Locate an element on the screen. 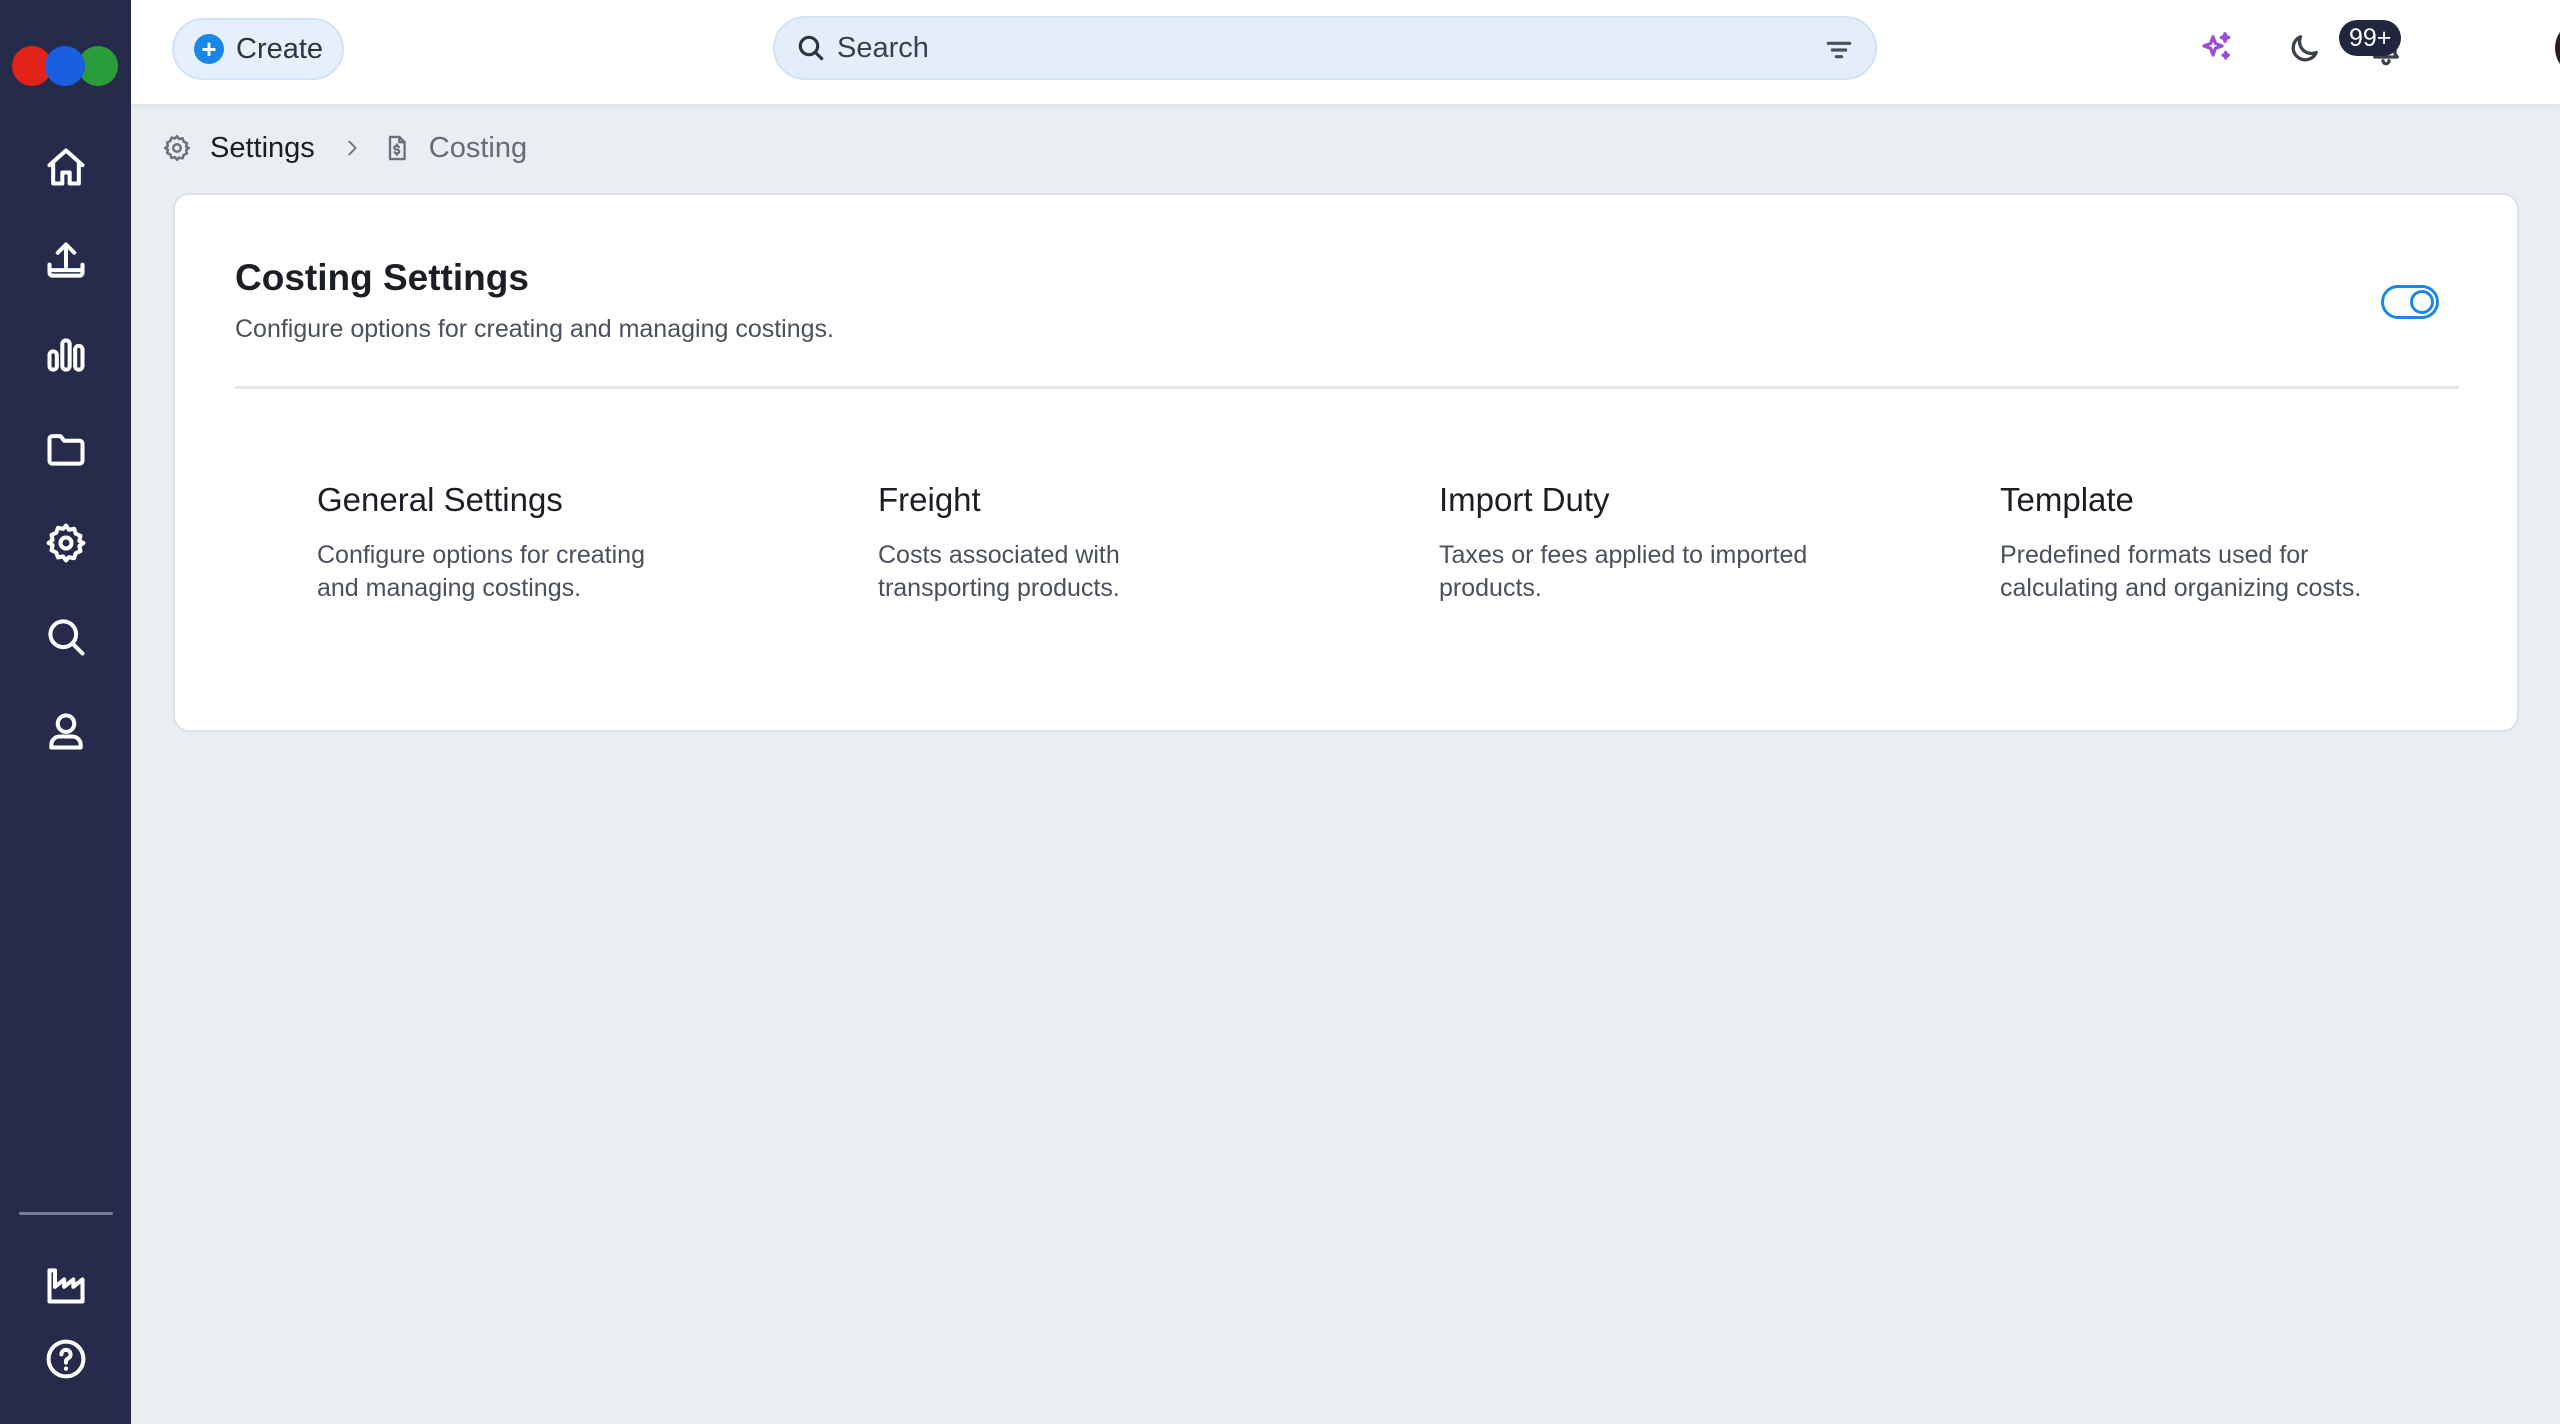  help-icon is located at coordinates (66, 1359).